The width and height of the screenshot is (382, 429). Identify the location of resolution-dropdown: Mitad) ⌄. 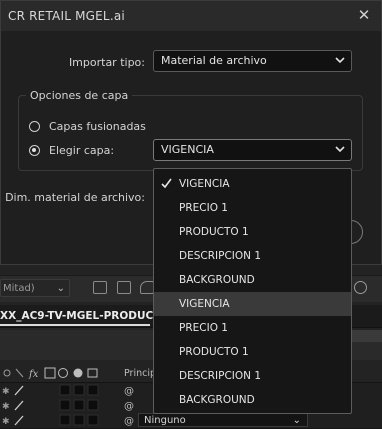
(35, 288).